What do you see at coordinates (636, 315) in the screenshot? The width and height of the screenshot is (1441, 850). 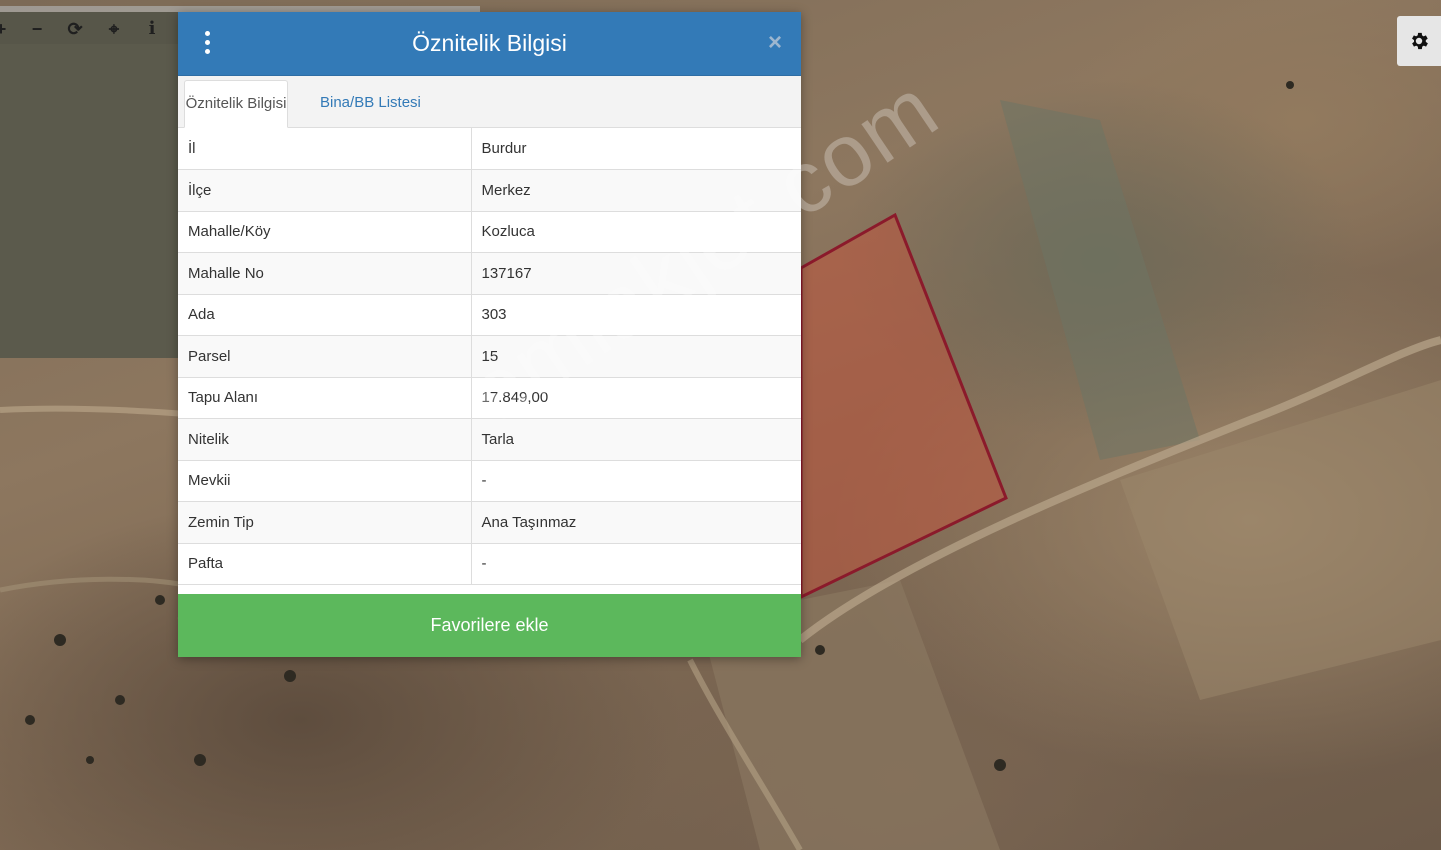 I see `row-value: 303` at bounding box center [636, 315].